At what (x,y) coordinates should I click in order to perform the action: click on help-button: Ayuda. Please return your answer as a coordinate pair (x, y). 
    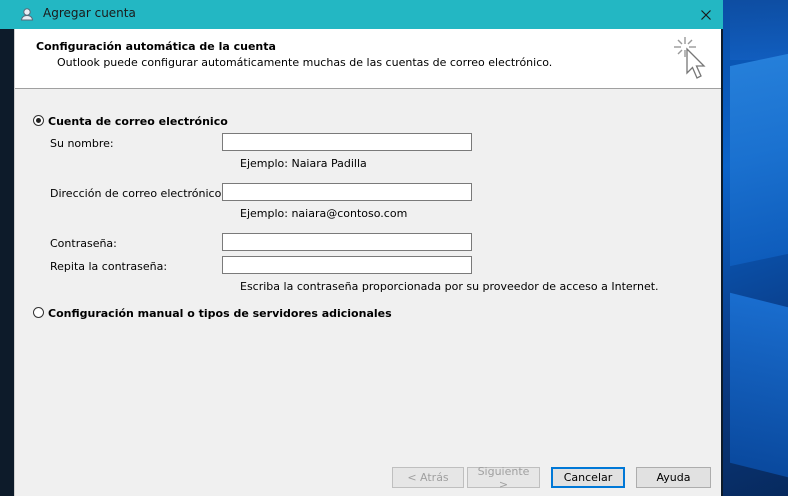
    Looking at the image, I should click on (673, 477).